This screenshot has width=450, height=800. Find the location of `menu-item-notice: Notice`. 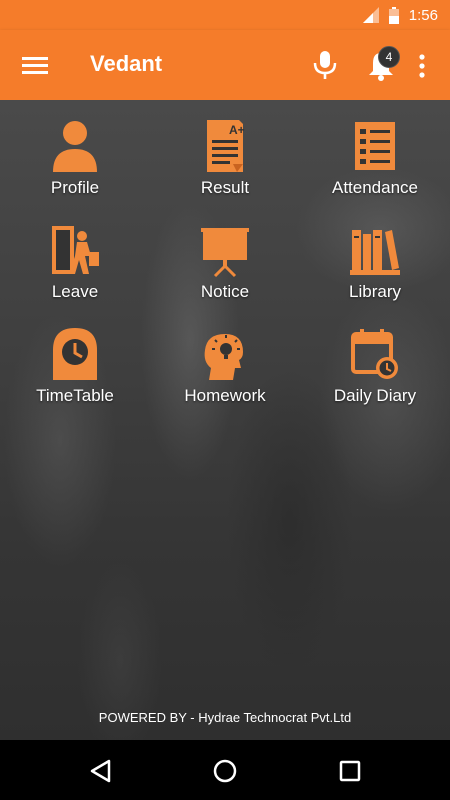

menu-item-notice: Notice is located at coordinates (225, 272).